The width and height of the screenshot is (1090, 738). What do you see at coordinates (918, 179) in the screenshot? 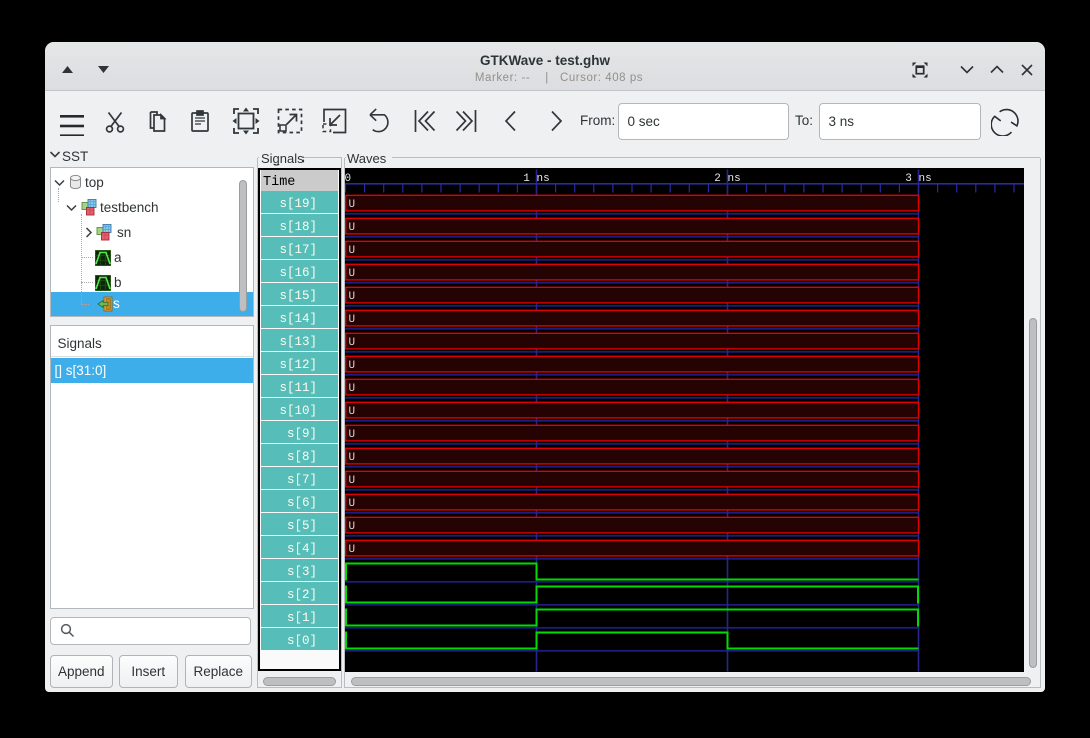
I see `svg-text: 3 ns` at bounding box center [918, 179].